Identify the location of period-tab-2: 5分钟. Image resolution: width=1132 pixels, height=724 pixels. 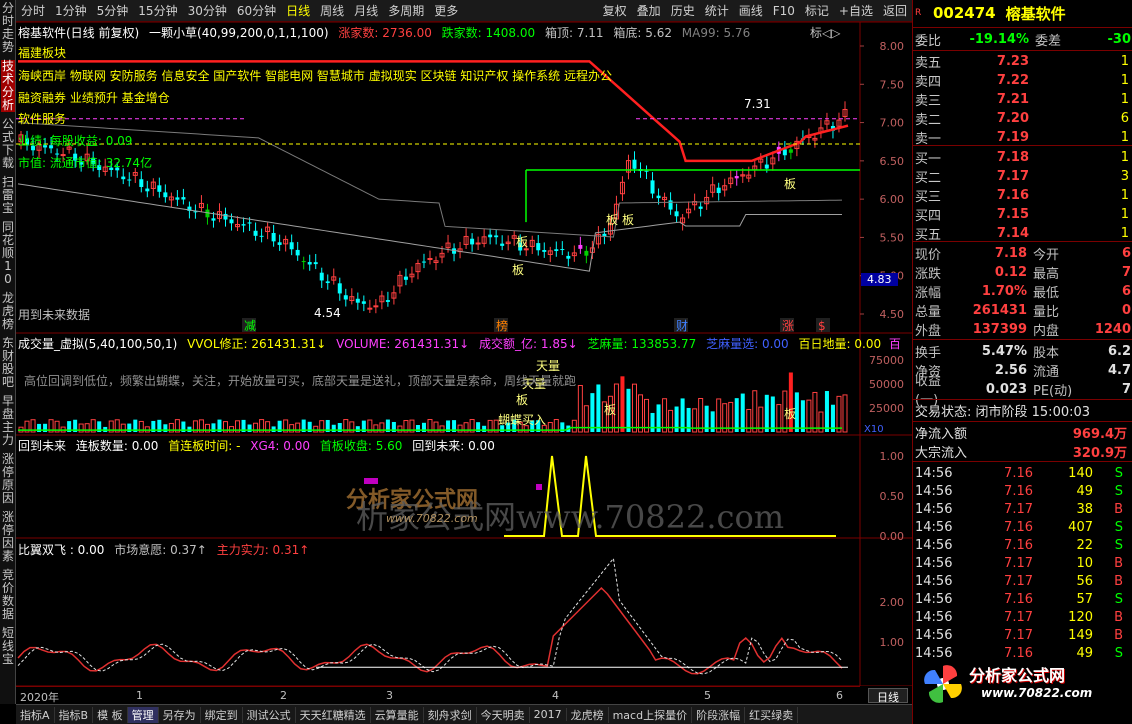
(113, 10).